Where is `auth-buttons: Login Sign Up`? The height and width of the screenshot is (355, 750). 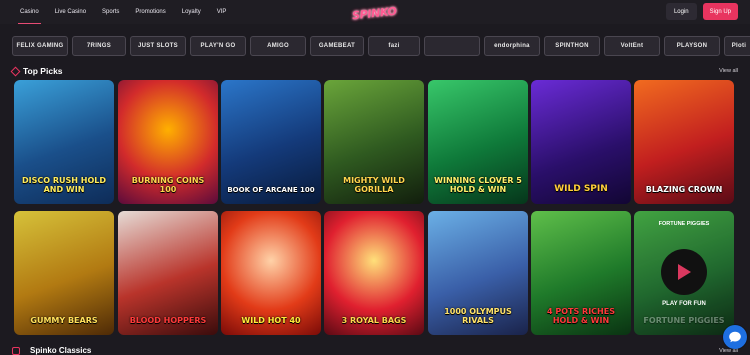 auth-buttons: Login Sign Up is located at coordinates (701, 11).